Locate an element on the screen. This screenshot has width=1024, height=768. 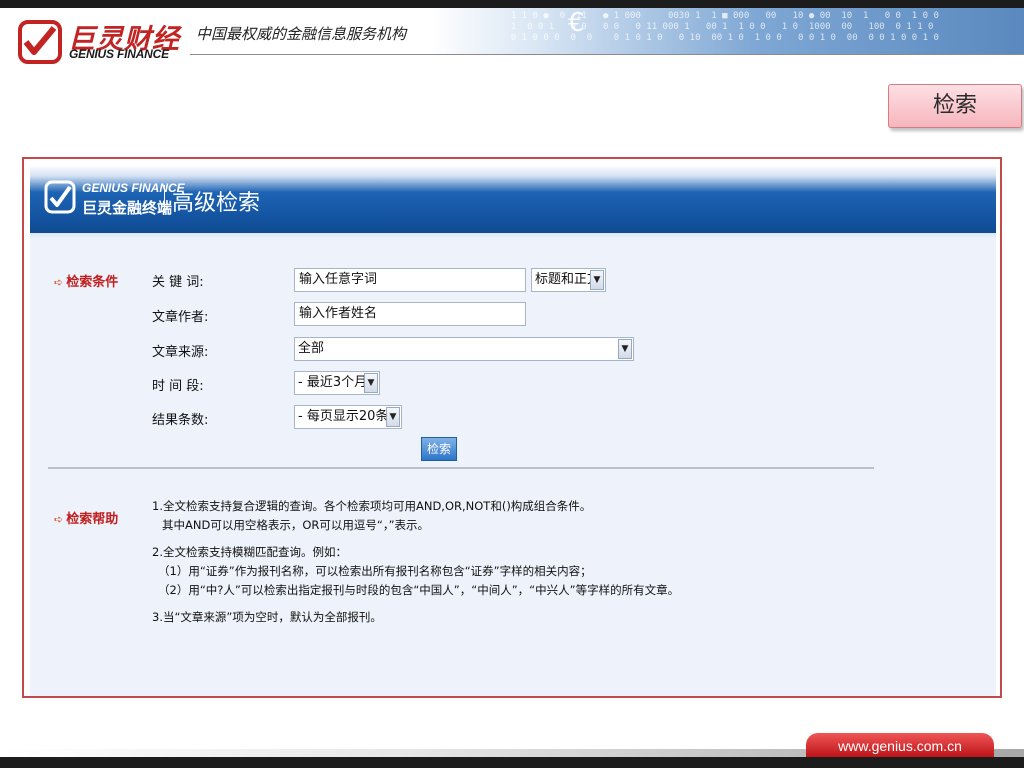
result-count-value: - 每页显示20条 - is located at coordinates (348, 416).